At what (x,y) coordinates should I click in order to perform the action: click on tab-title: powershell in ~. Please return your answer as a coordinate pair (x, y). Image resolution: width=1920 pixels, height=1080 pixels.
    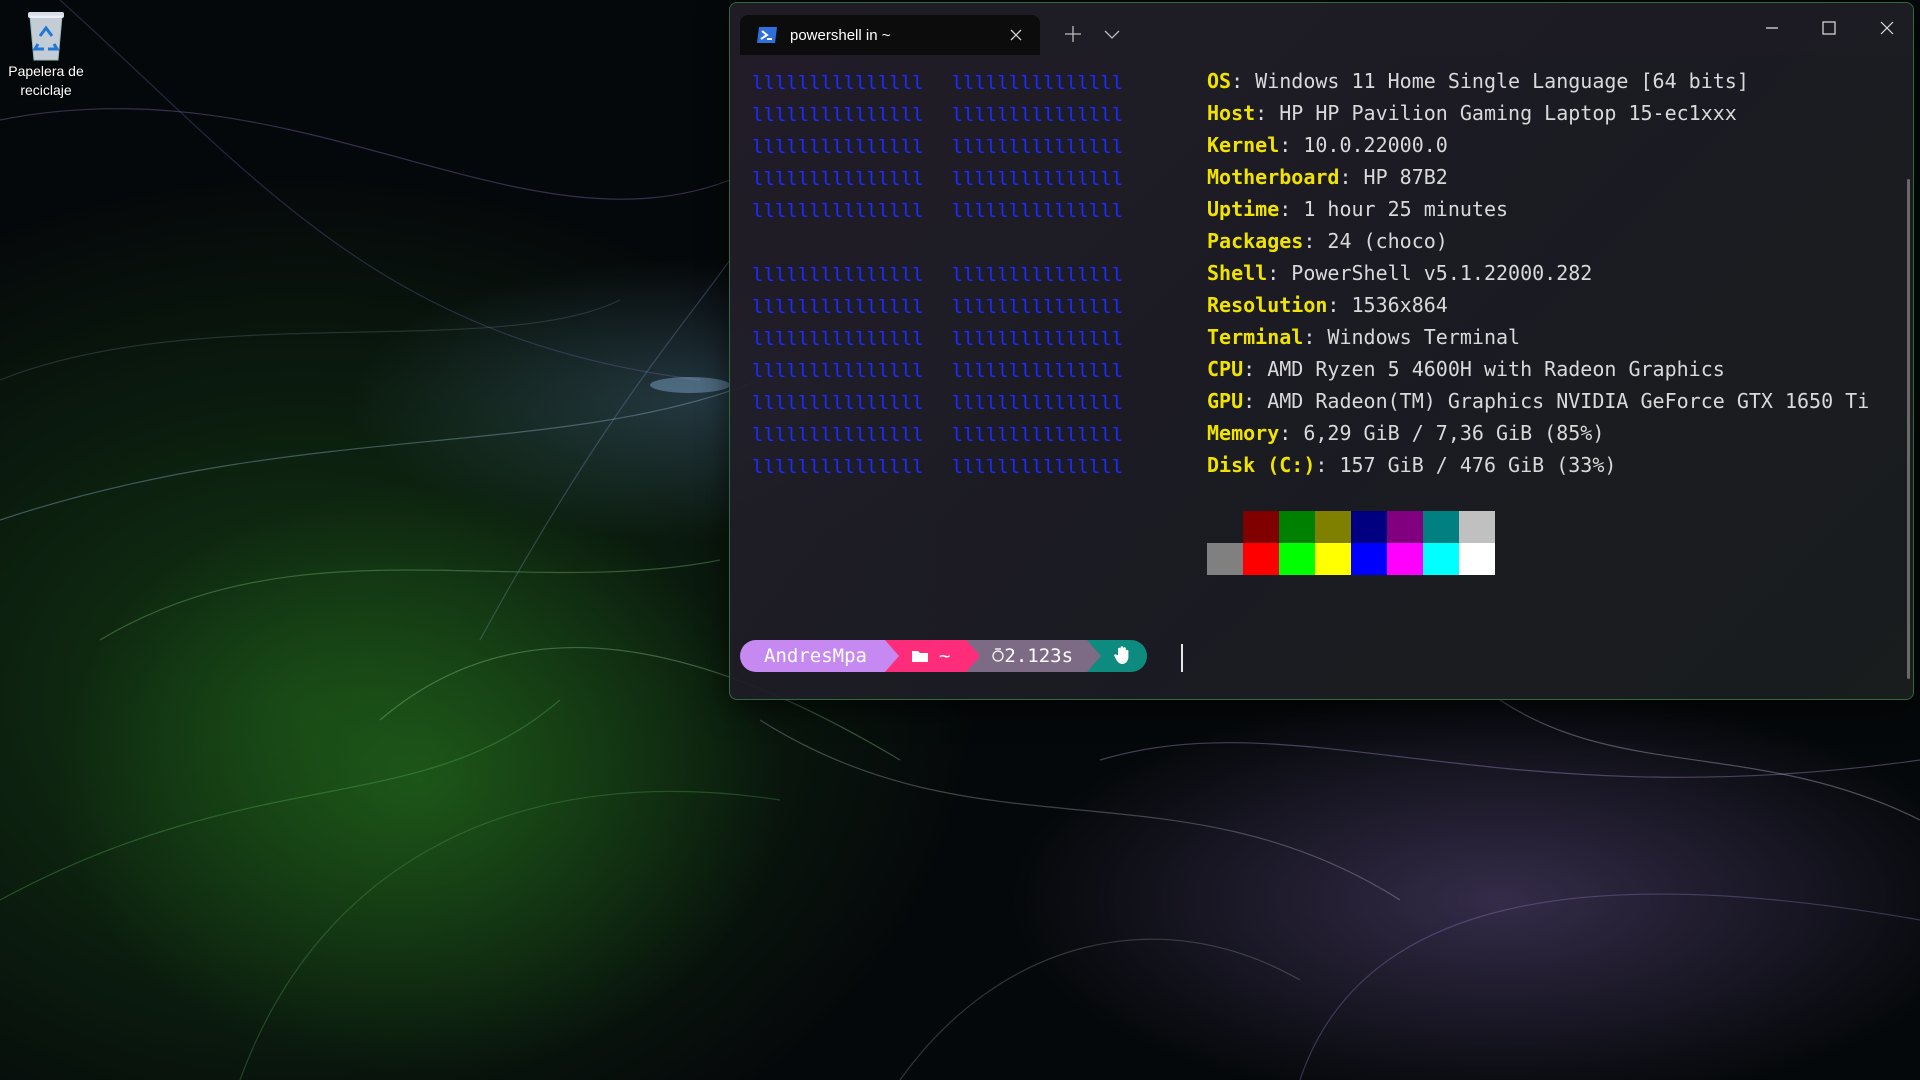
    Looking at the image, I should click on (840, 35).